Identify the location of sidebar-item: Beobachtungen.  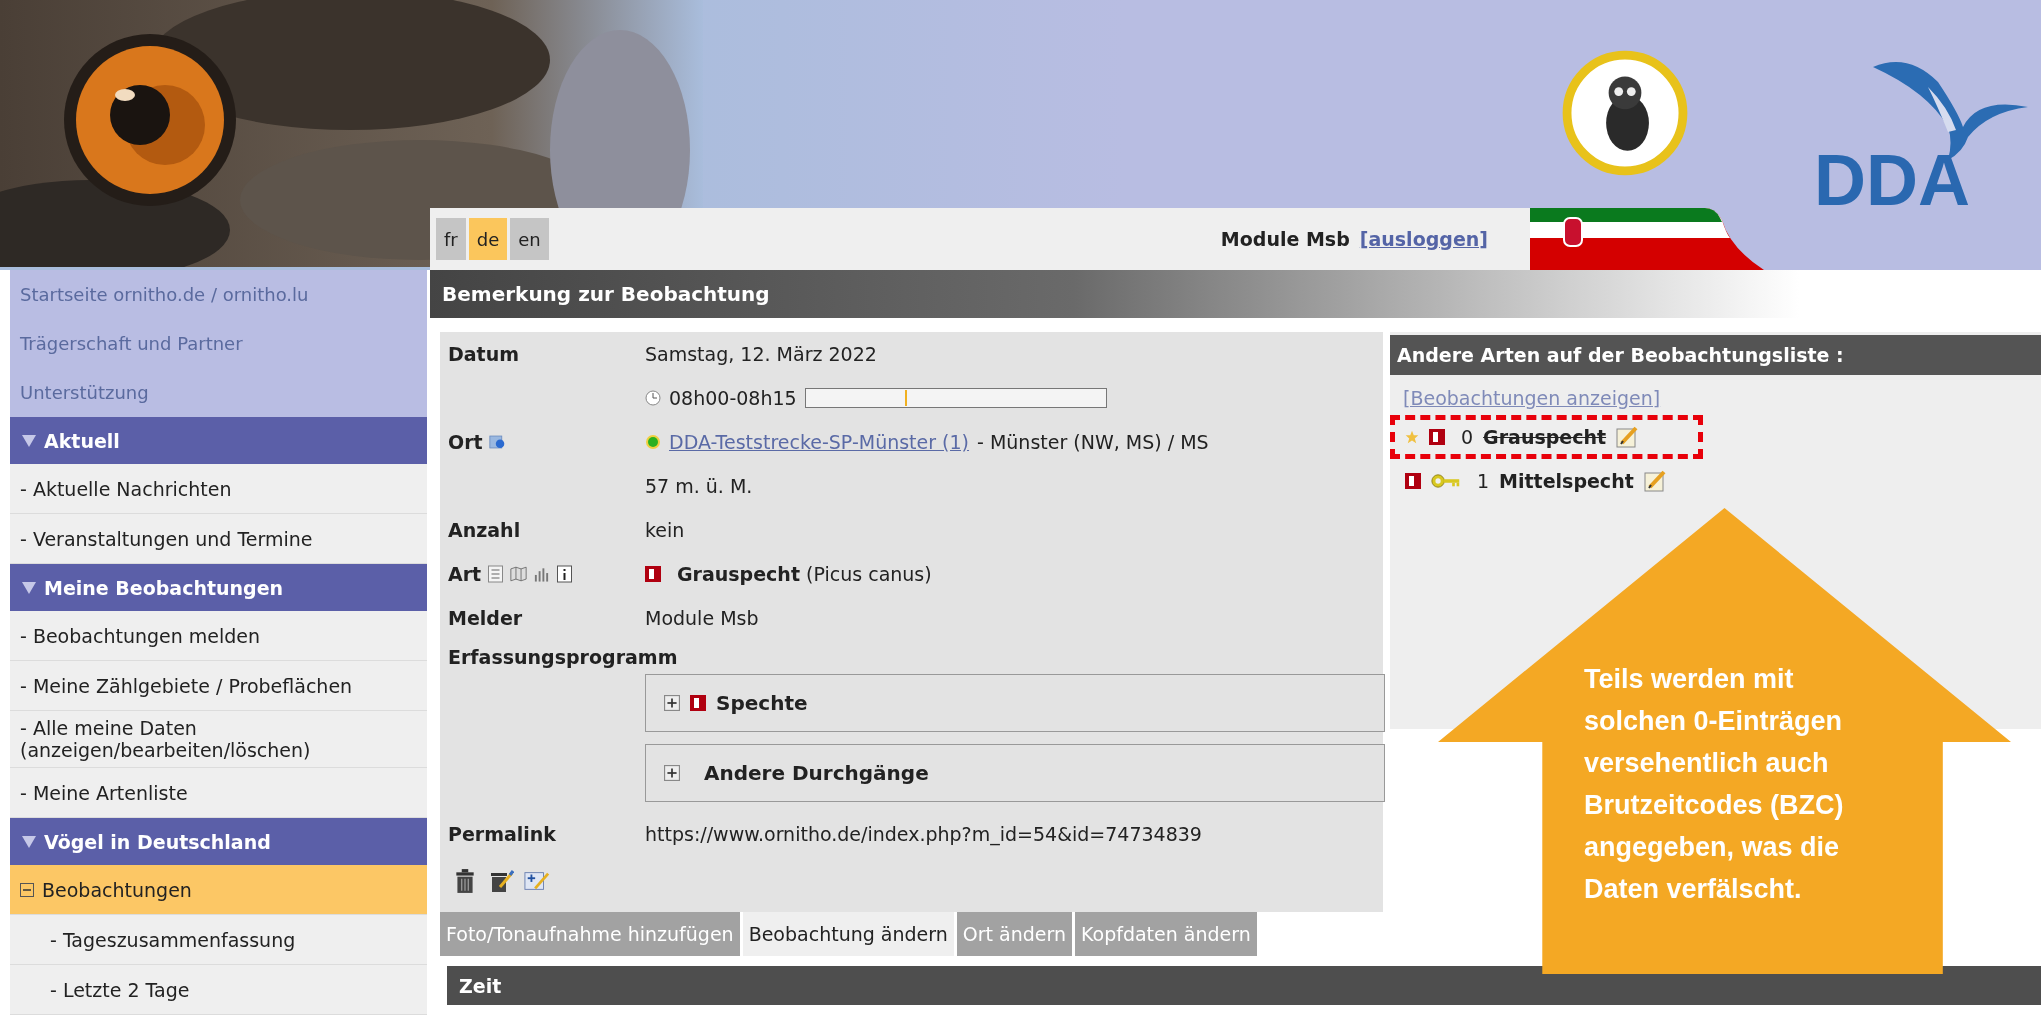
(218, 890).